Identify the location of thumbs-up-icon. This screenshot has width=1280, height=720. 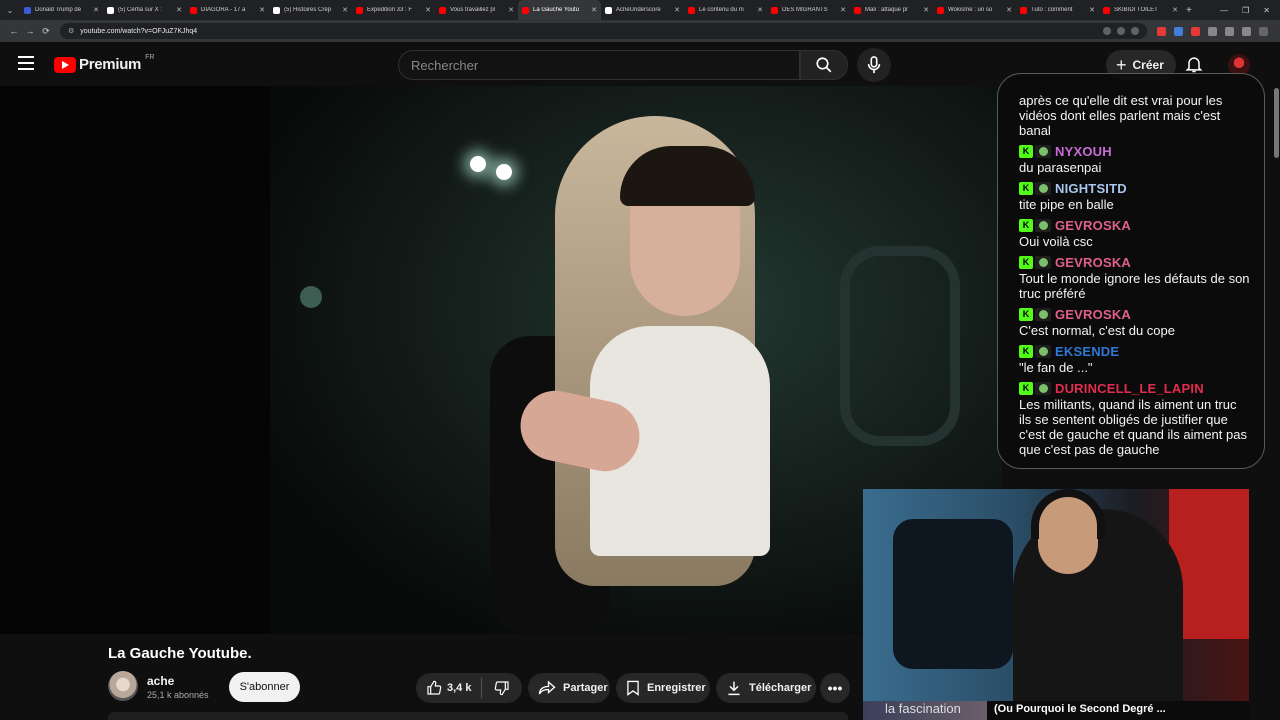
(434, 687).